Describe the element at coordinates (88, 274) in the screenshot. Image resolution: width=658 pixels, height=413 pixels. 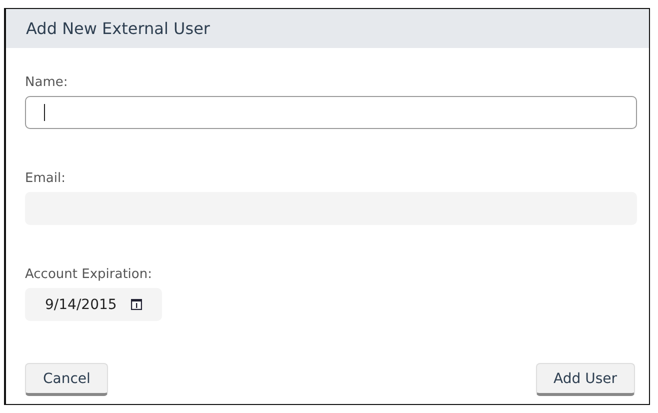
I see `field-label: Account Expiration:` at that location.